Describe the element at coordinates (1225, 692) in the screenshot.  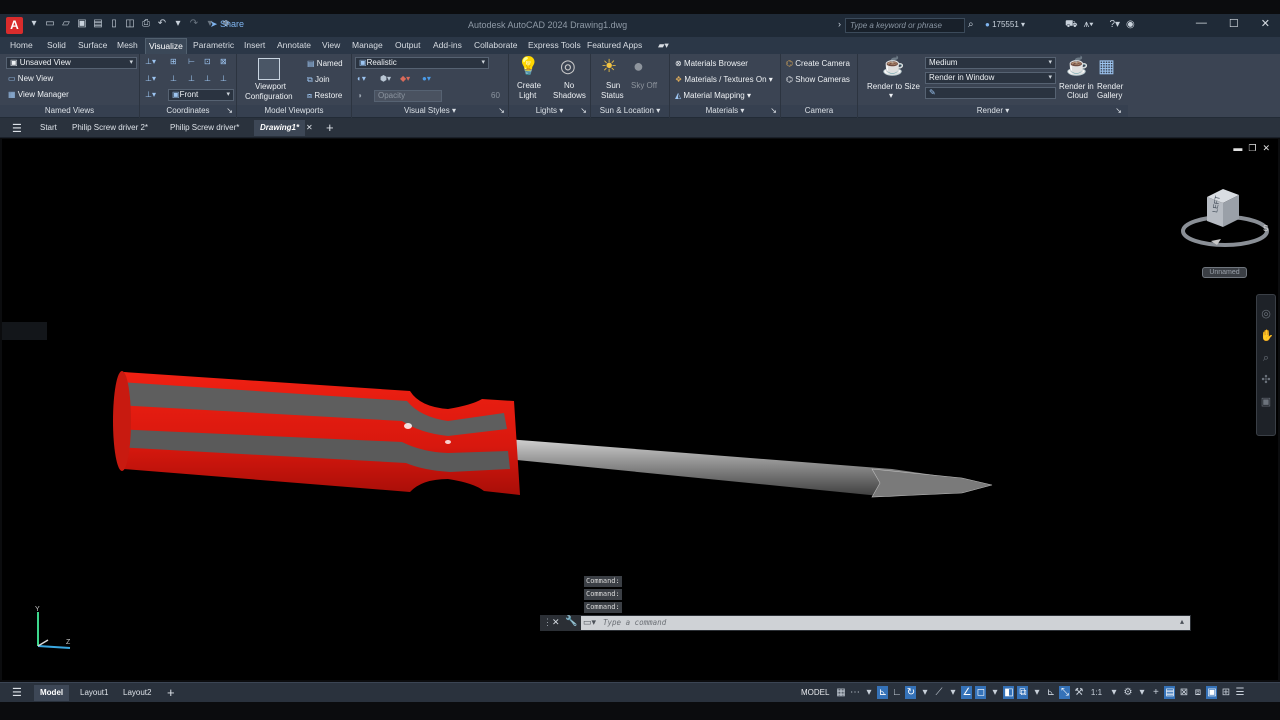
I see `clean-screen-icon: ⊞` at that location.